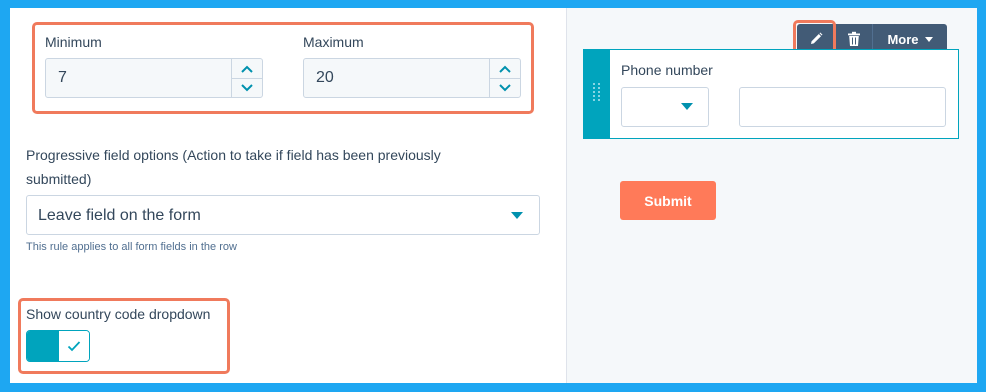 The image size is (986, 392). What do you see at coordinates (667, 70) in the screenshot?
I see `phone-number-label: Phone number` at bounding box center [667, 70].